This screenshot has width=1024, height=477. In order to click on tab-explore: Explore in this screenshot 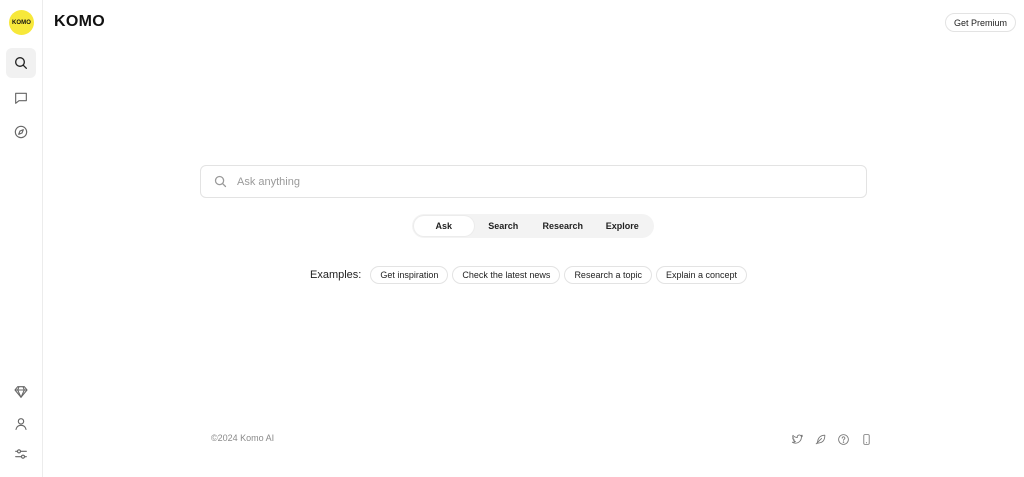, I will do `click(623, 226)`.